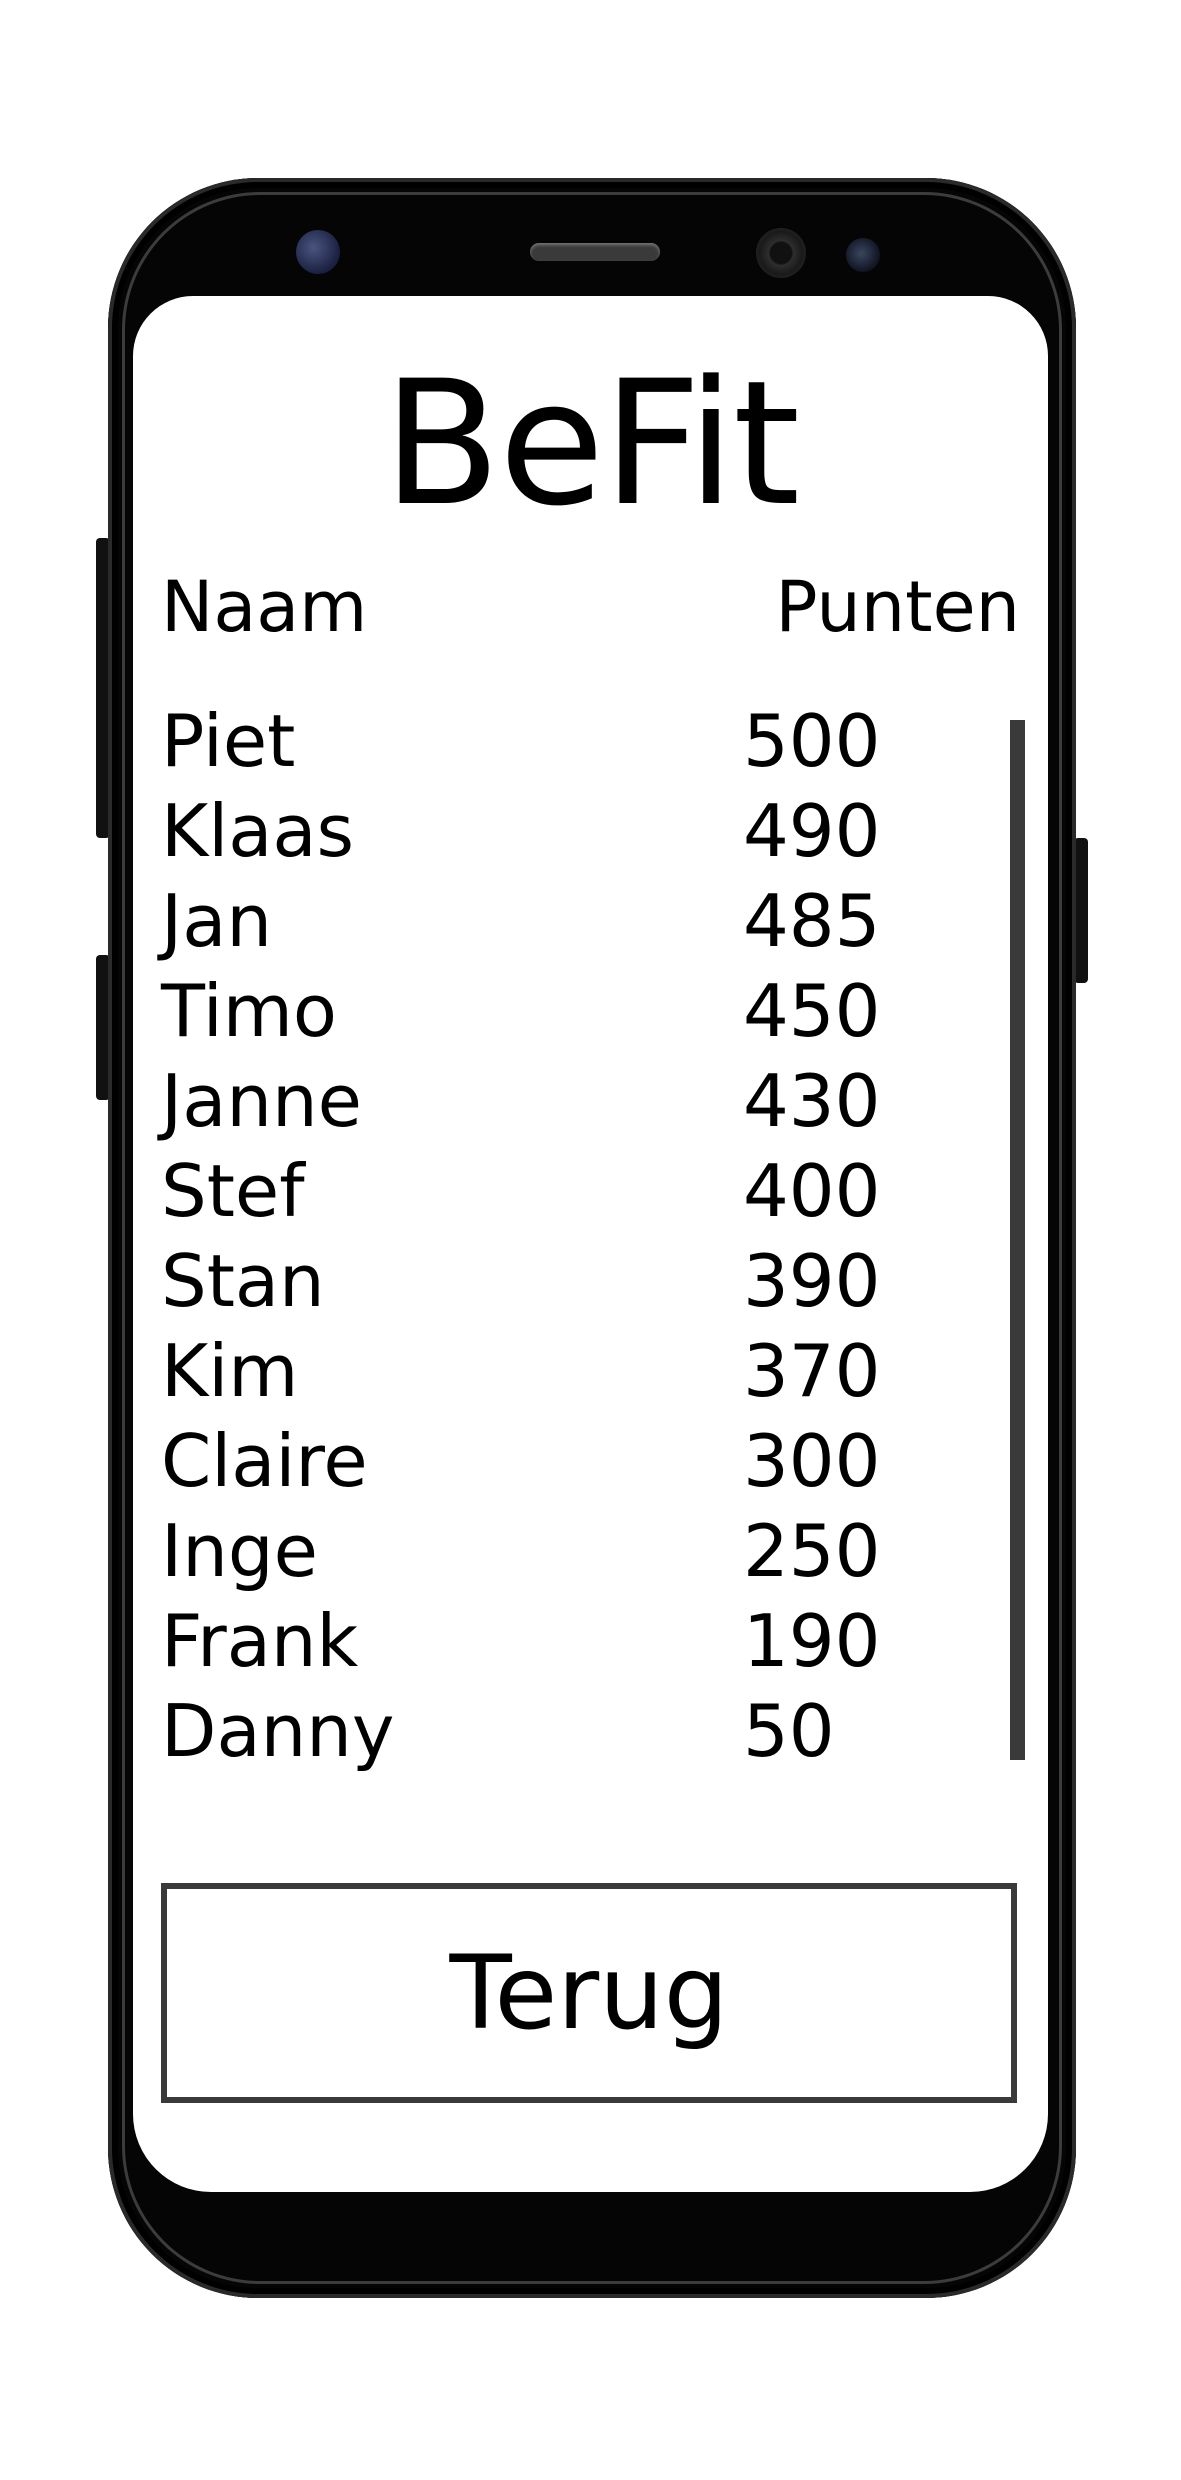 Image resolution: width=1181 pixels, height=2480 pixels. Describe the element at coordinates (812, 1011) in the screenshot. I see `player-score: 450` at that location.